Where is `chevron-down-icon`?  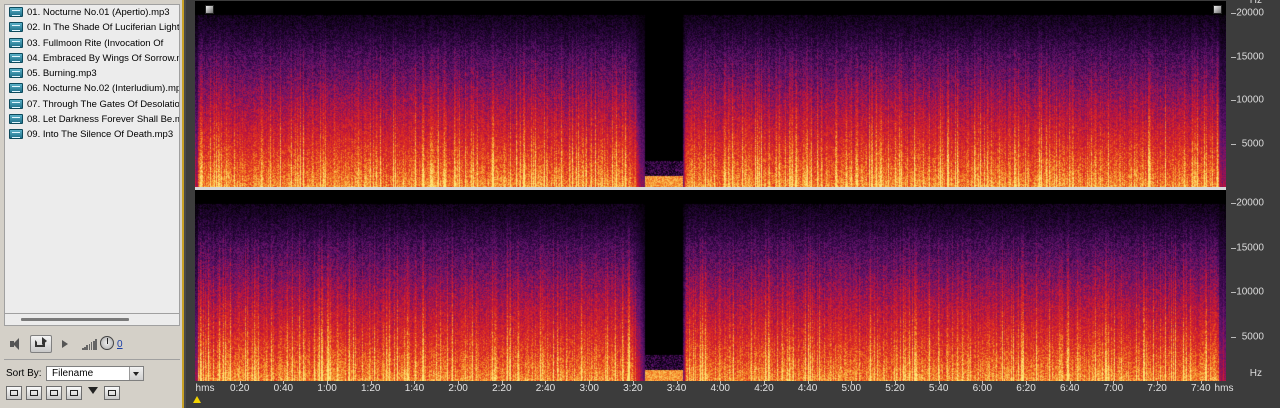
chevron-down-icon is located at coordinates (136, 373).